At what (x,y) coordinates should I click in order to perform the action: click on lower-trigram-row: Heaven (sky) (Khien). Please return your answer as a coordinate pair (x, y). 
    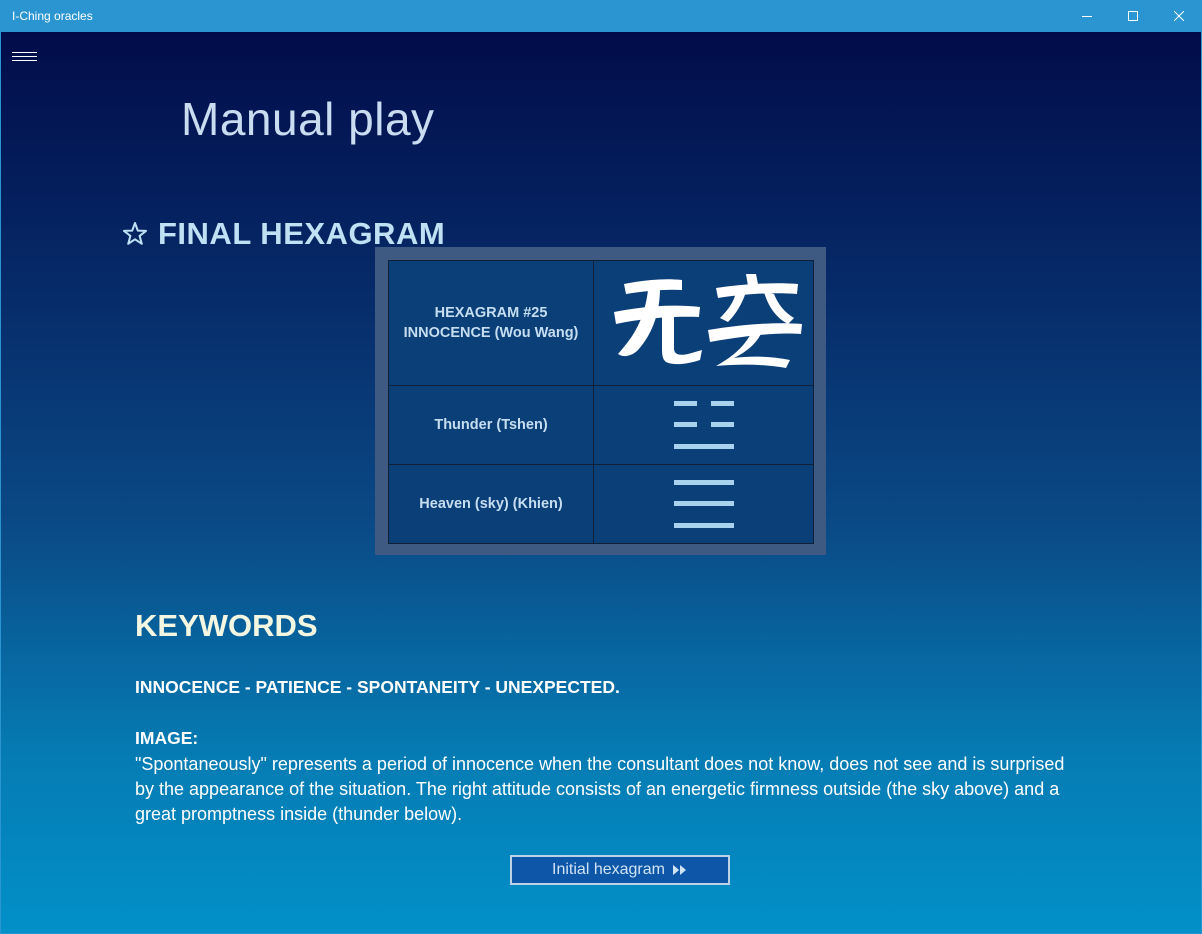
    Looking at the image, I should click on (601, 504).